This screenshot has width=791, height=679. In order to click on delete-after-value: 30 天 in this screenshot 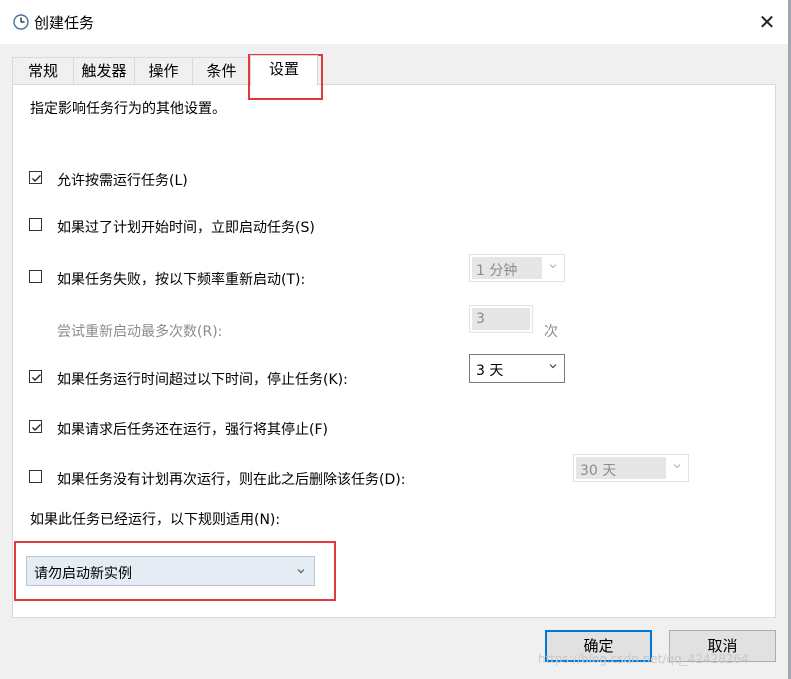, I will do `click(598, 471)`.